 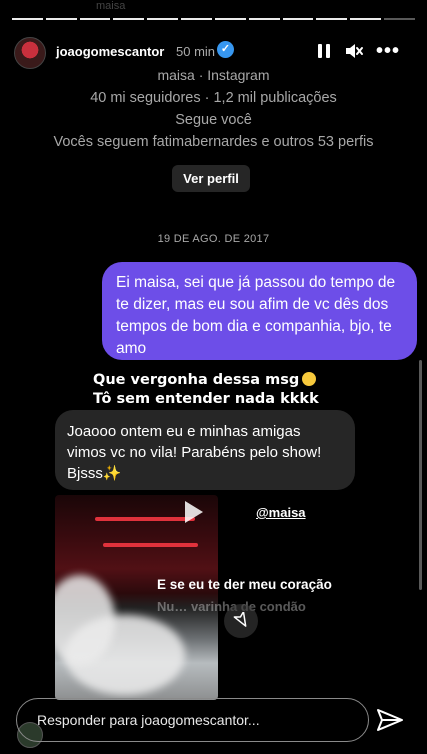 I want to click on profile-name-line: maisa · Instagram, so click(x=213, y=75).